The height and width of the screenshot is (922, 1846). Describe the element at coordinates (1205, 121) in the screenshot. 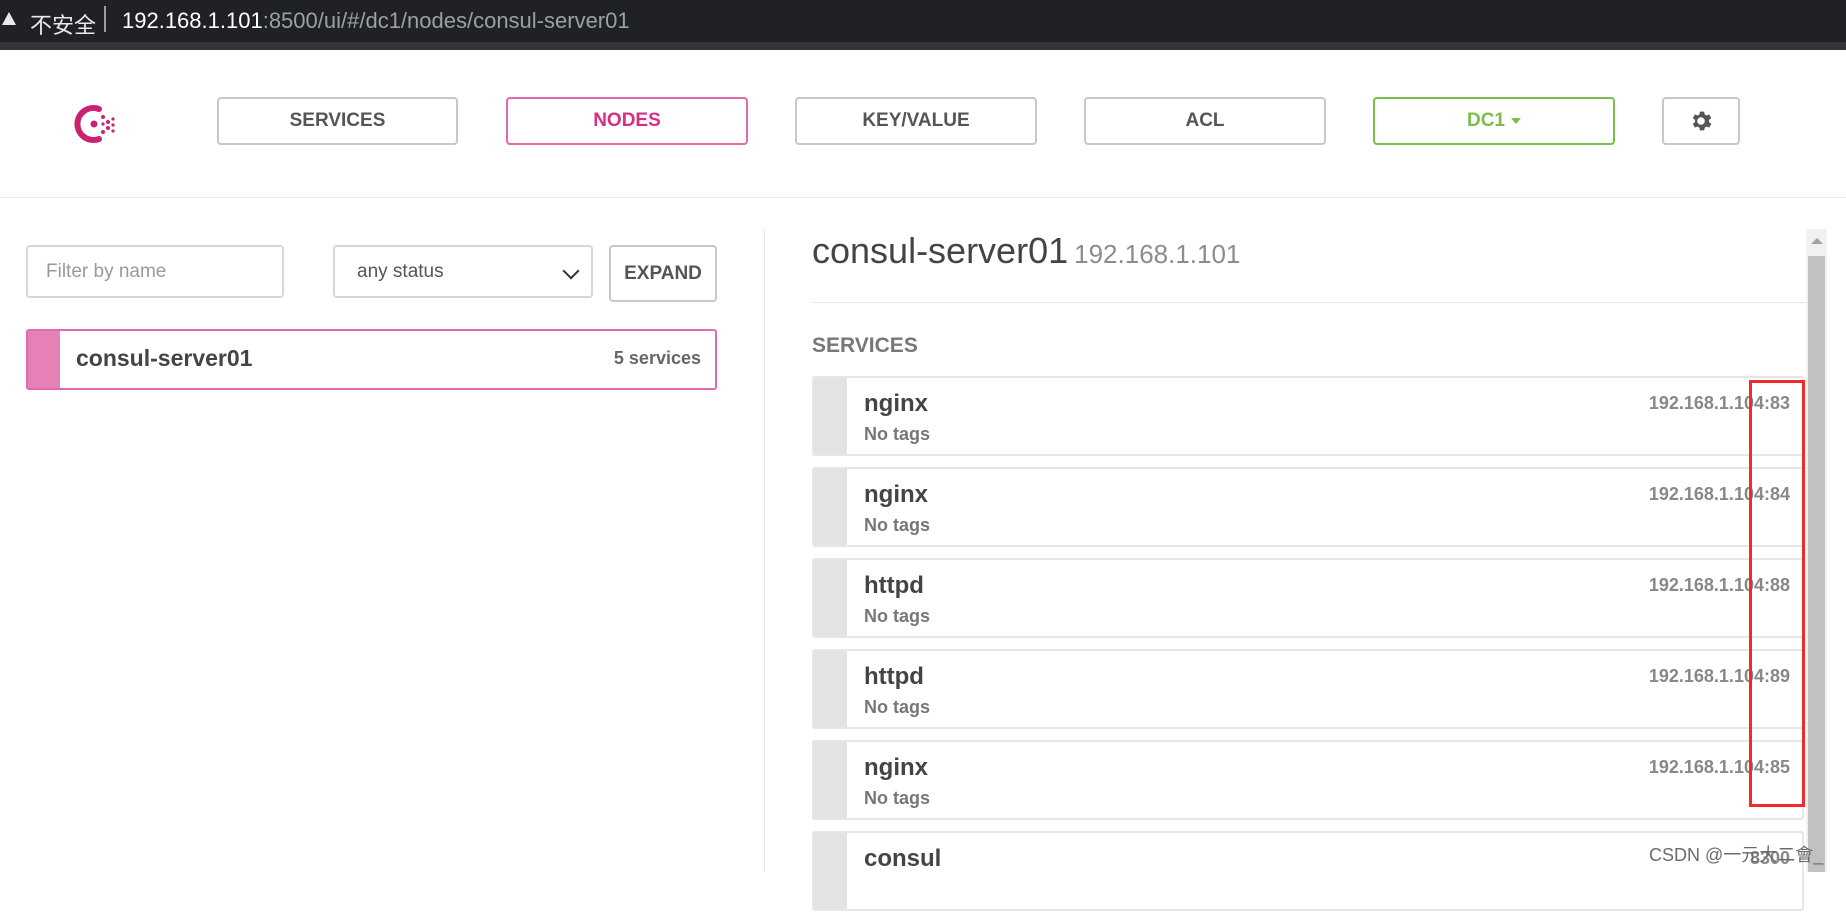

I see `nav-acl-button: ACL` at that location.